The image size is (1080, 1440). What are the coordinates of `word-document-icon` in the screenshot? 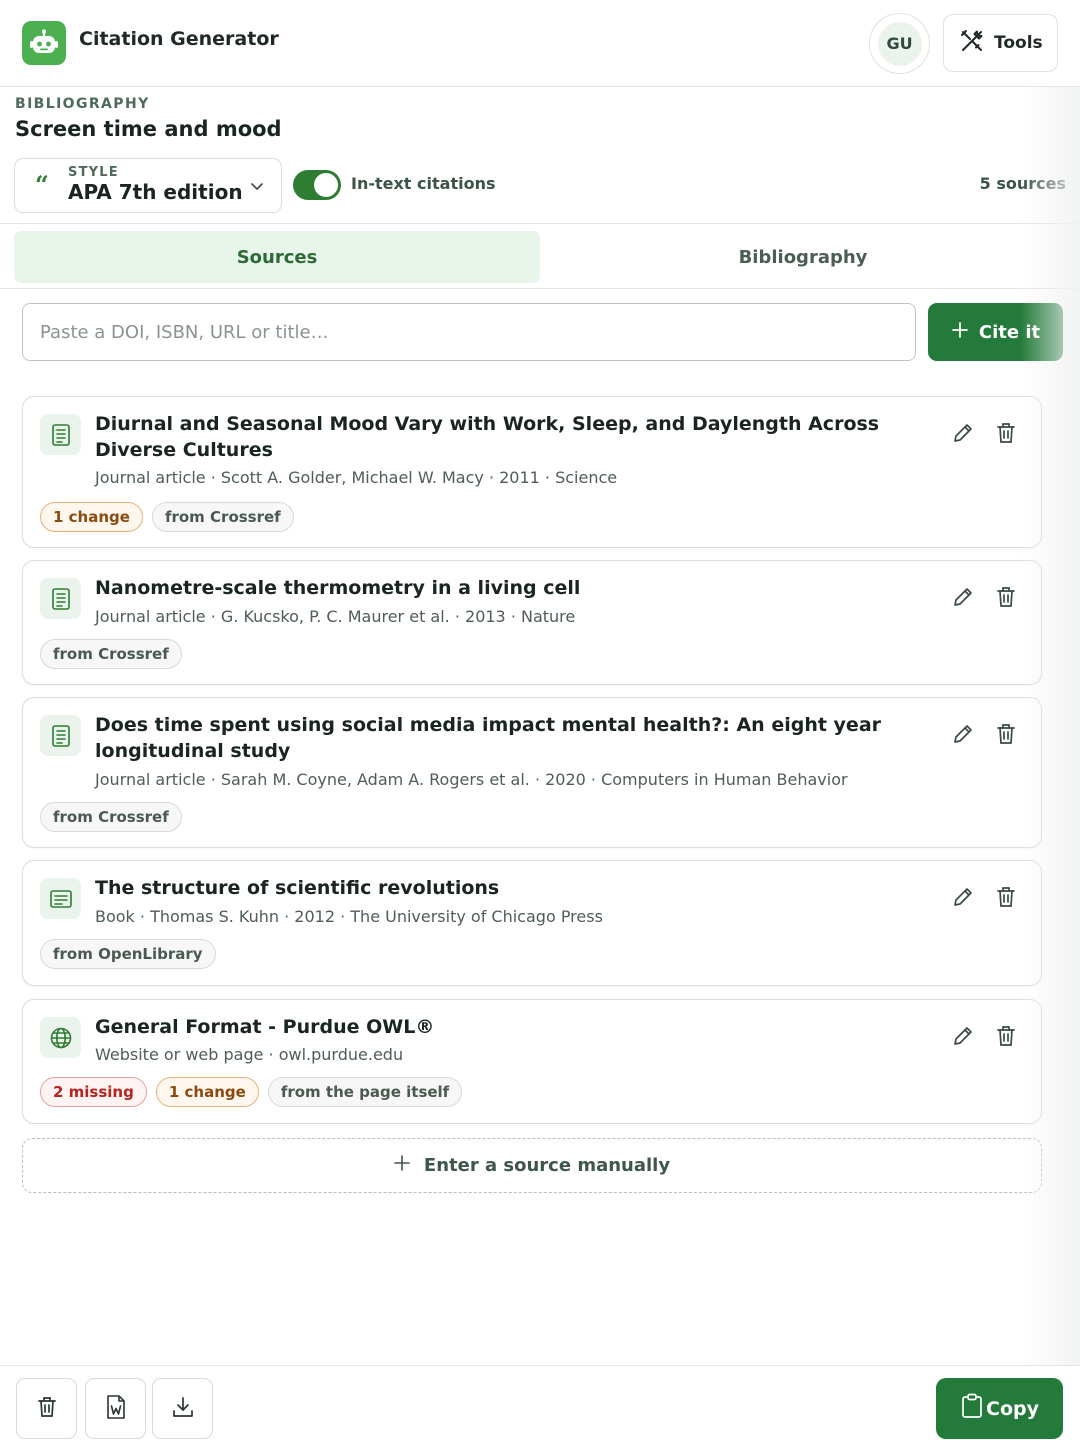 It's located at (116, 1409).